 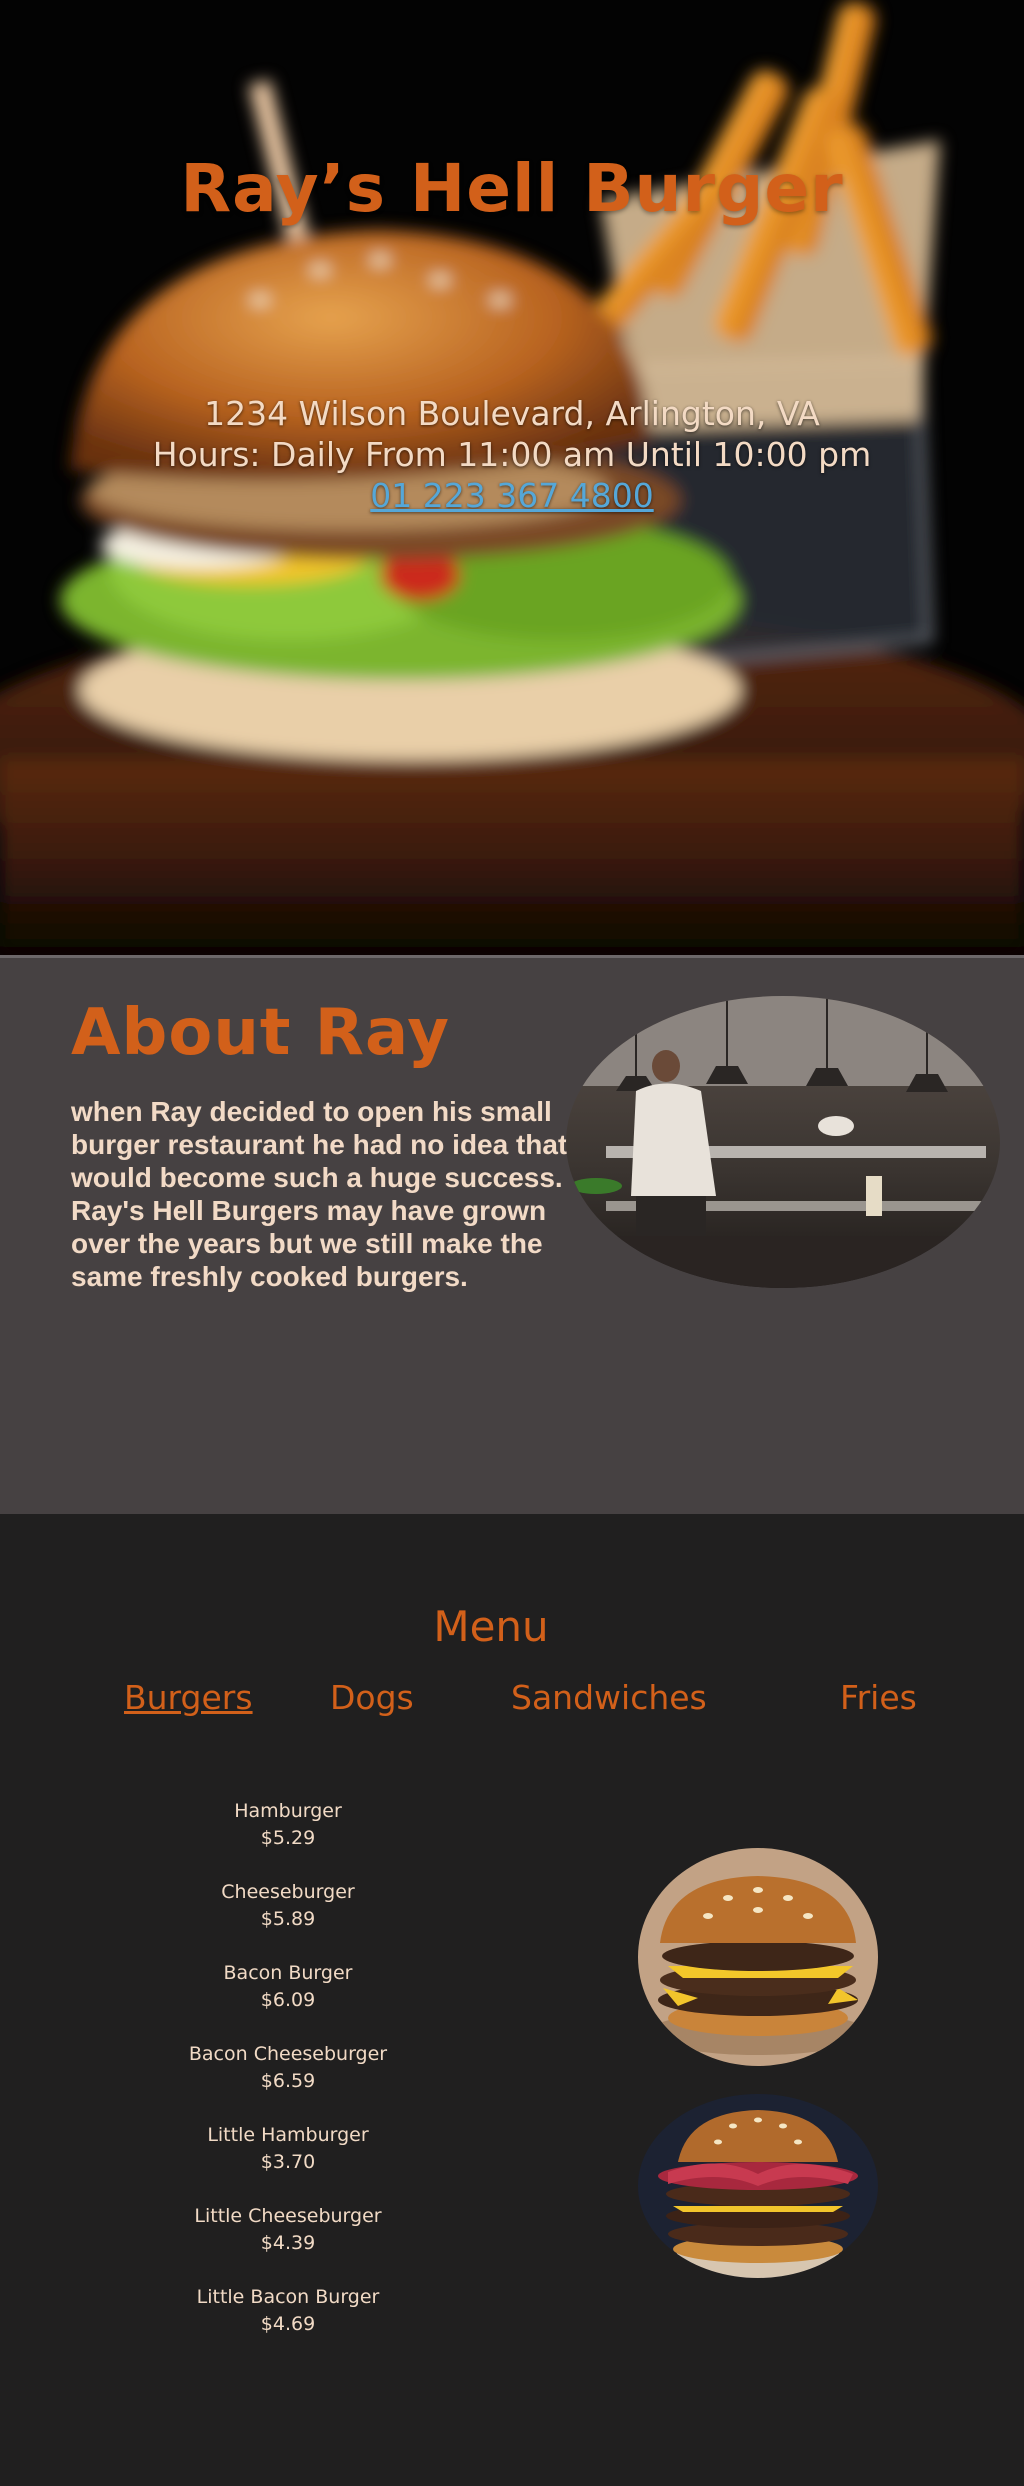 I want to click on menu-item-price: $4.39, so click(x=288, y=2243).